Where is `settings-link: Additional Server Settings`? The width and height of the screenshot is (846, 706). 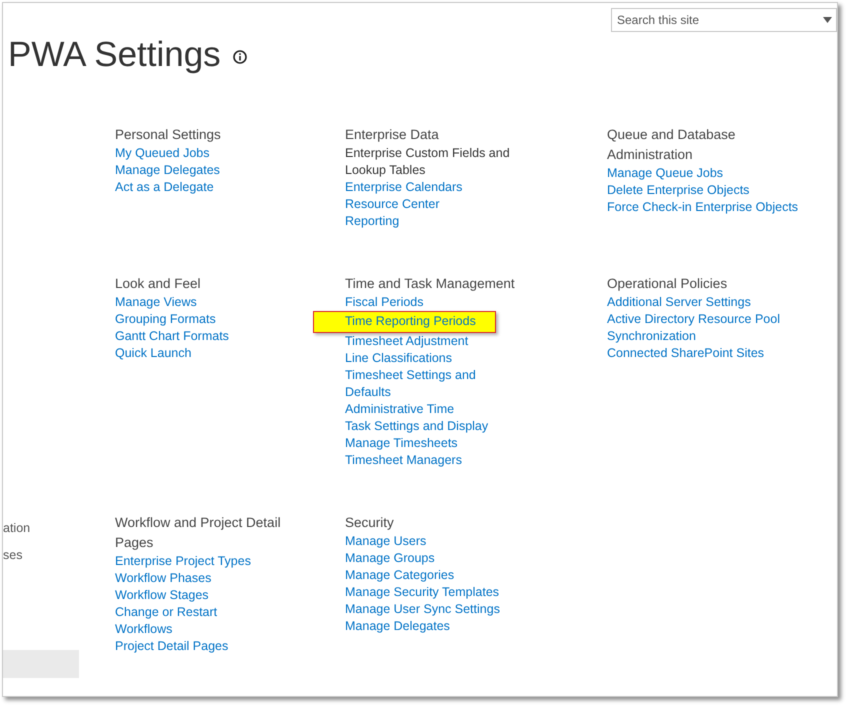 settings-link: Additional Server Settings is located at coordinates (679, 302).